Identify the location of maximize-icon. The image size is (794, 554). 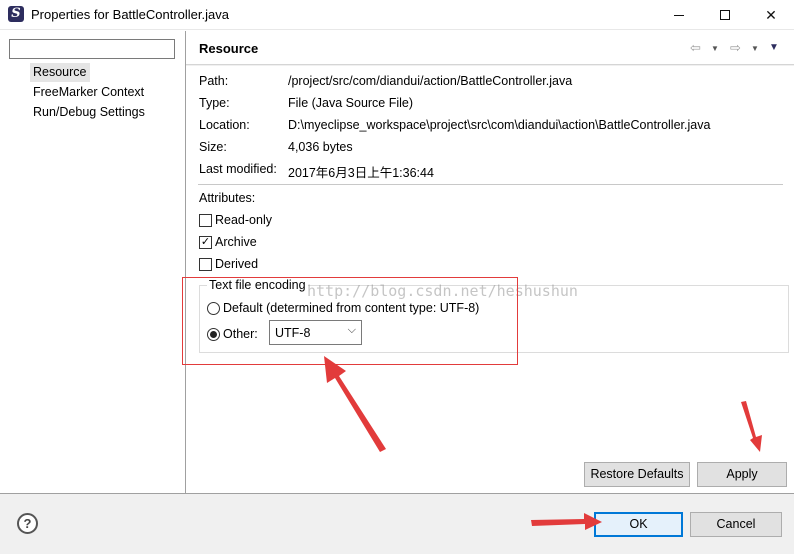
(725, 15).